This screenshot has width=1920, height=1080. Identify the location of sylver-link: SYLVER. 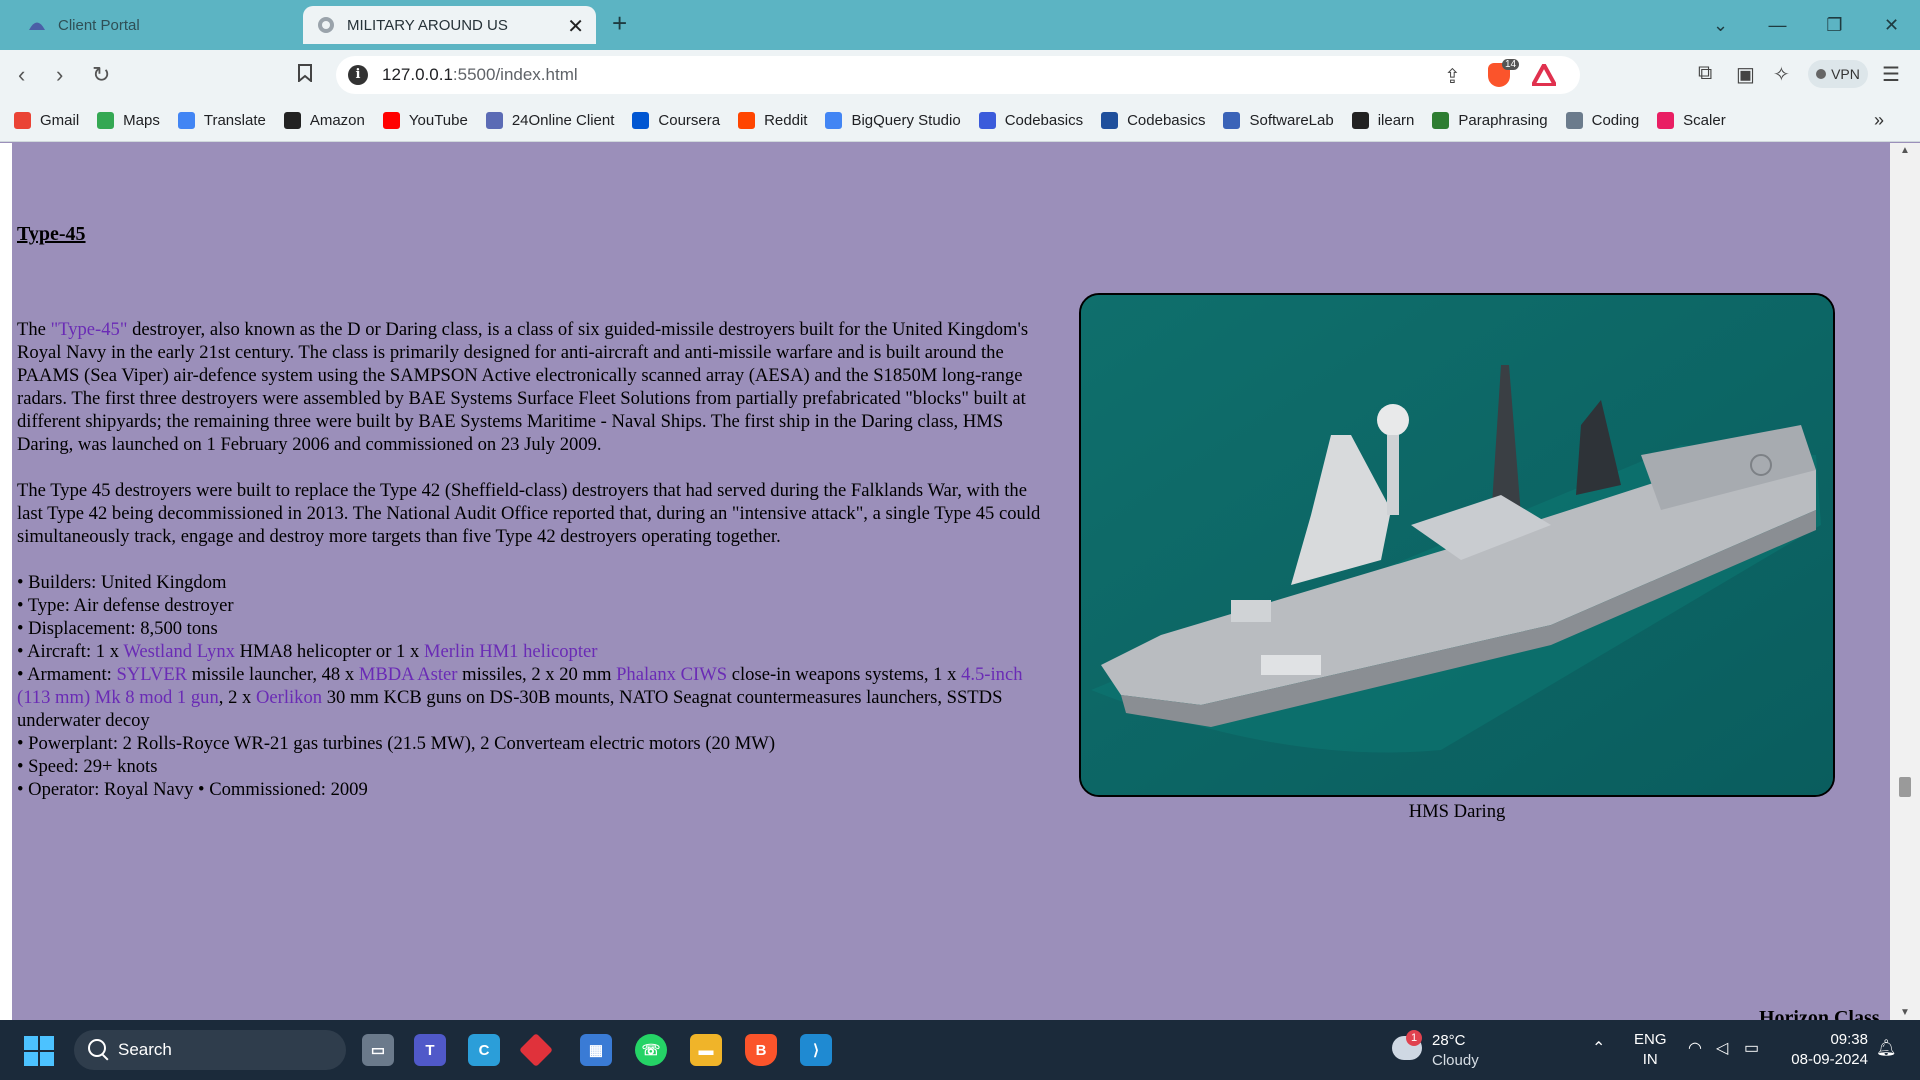
(151, 674).